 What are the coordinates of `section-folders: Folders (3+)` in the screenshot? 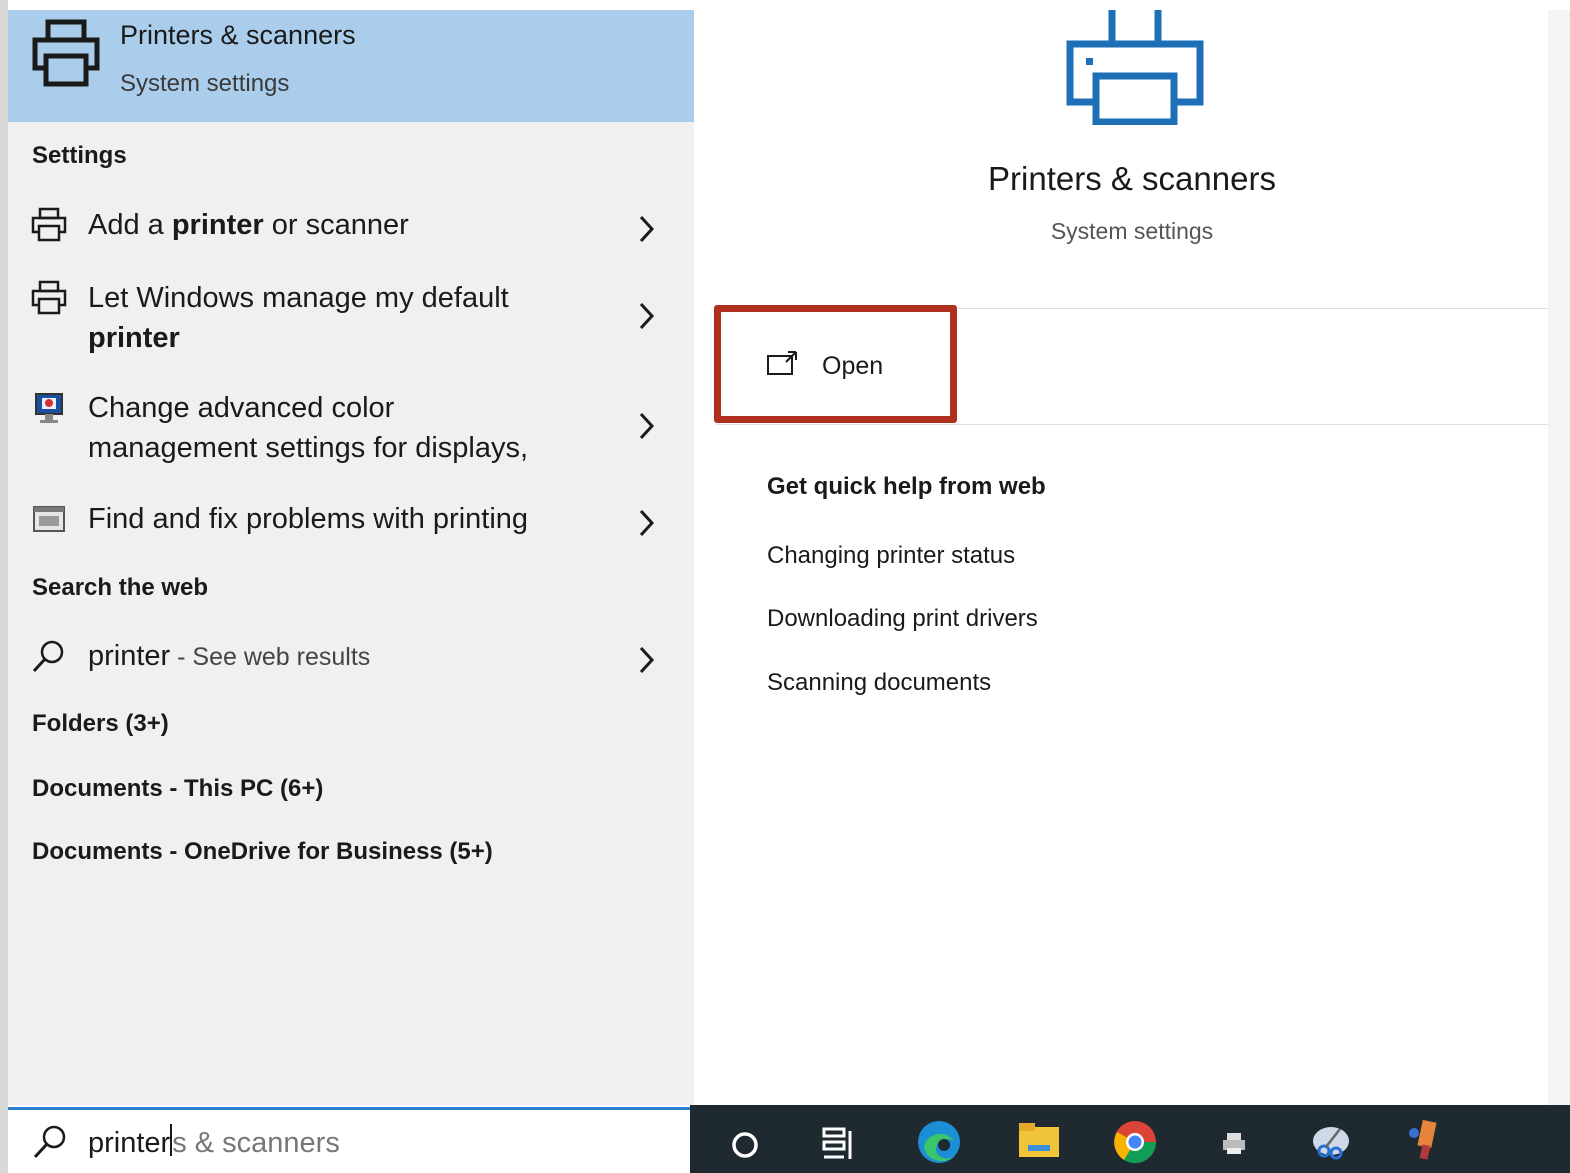 It's located at (100, 724).